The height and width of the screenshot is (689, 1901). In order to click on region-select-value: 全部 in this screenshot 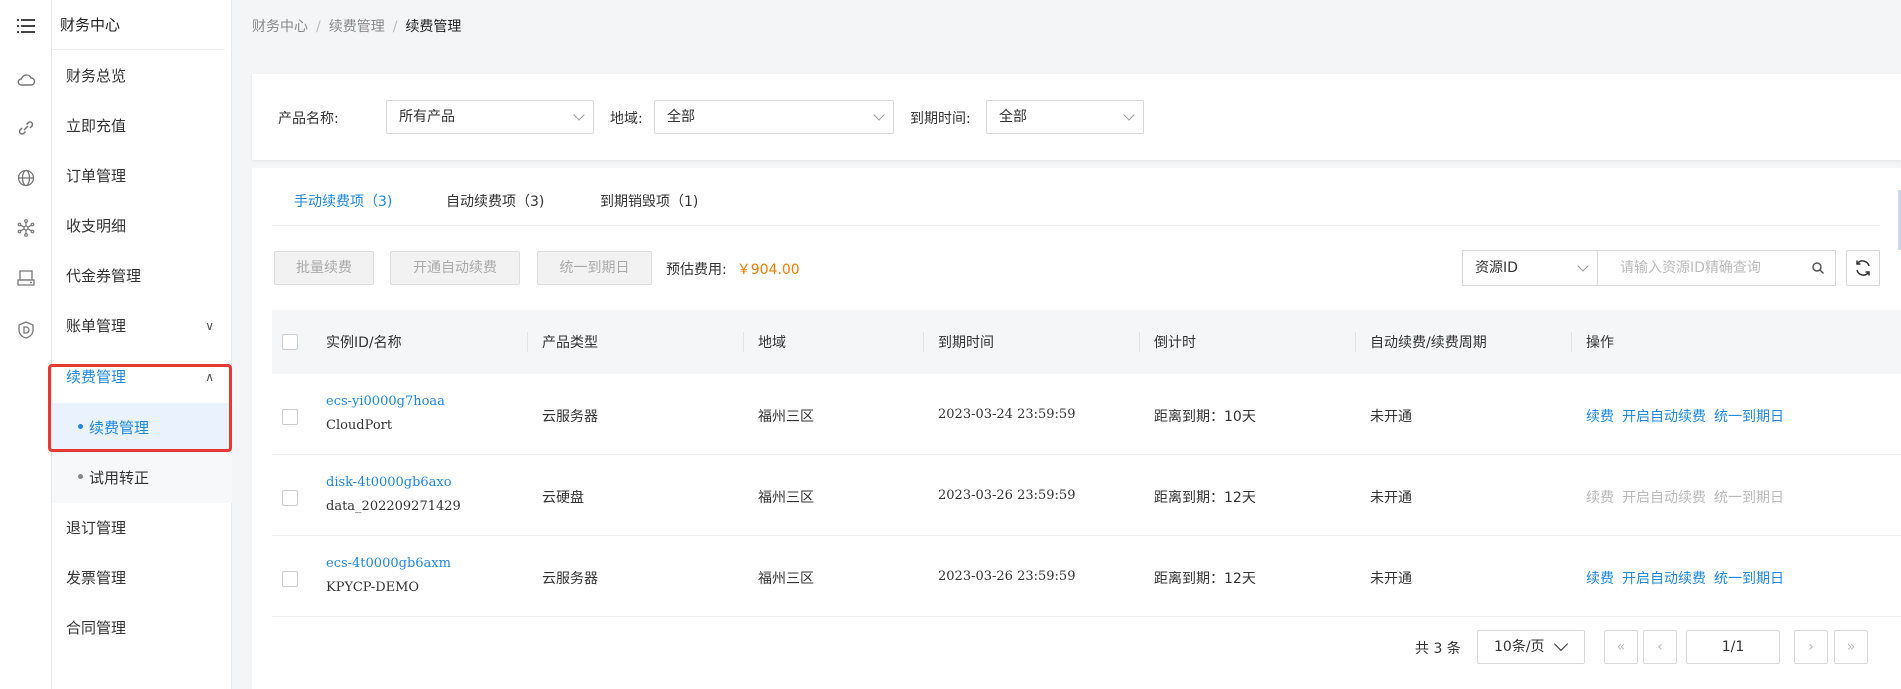, I will do `click(681, 117)`.